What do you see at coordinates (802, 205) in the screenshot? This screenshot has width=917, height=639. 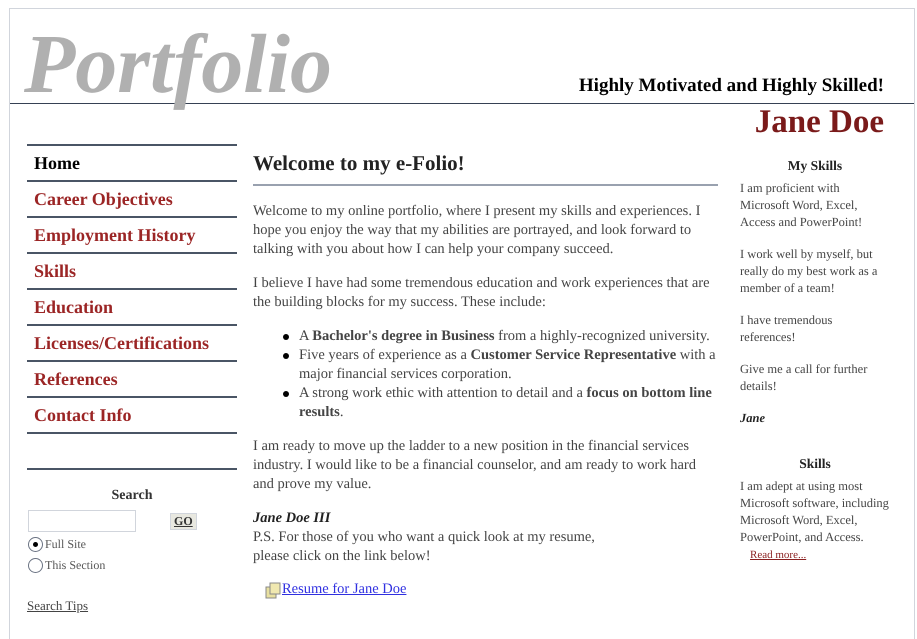 I see `paragraph: I am proficient with Microsoft Word, Excel, Access and PowerPoint!` at bounding box center [802, 205].